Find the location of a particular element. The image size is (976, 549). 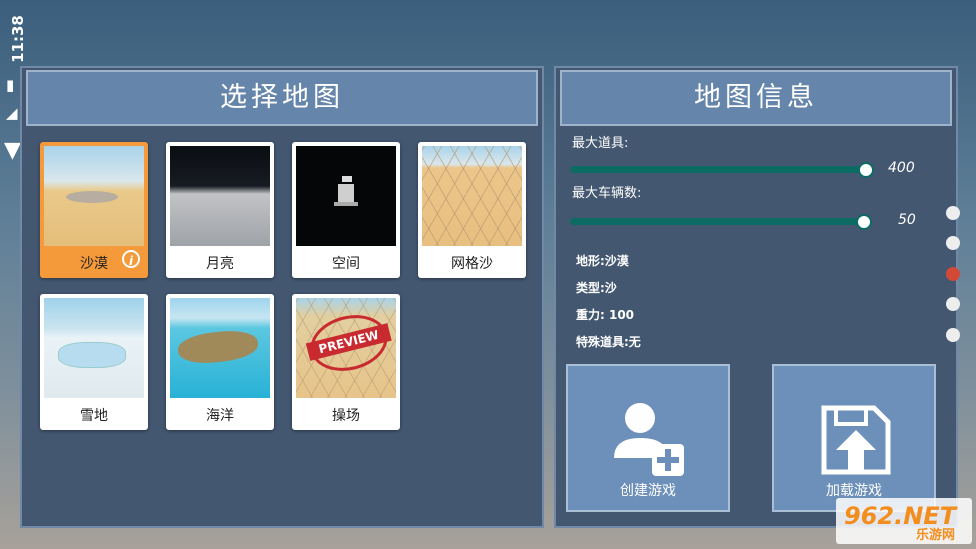

map-thumb-desert is located at coordinates (94, 196).